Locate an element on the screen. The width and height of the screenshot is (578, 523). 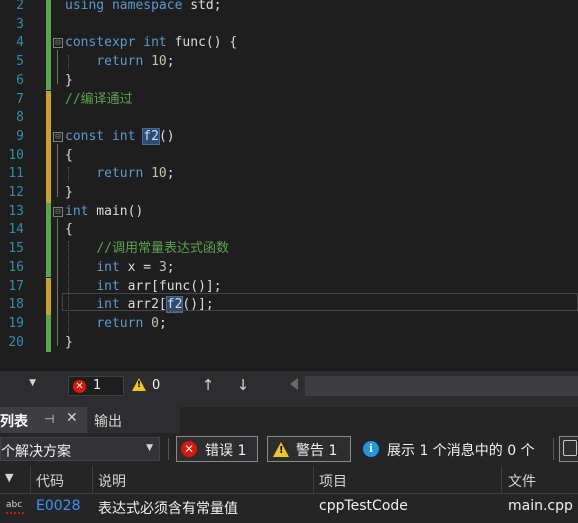
code-line: 11 return 10; is located at coordinates (289, 174).